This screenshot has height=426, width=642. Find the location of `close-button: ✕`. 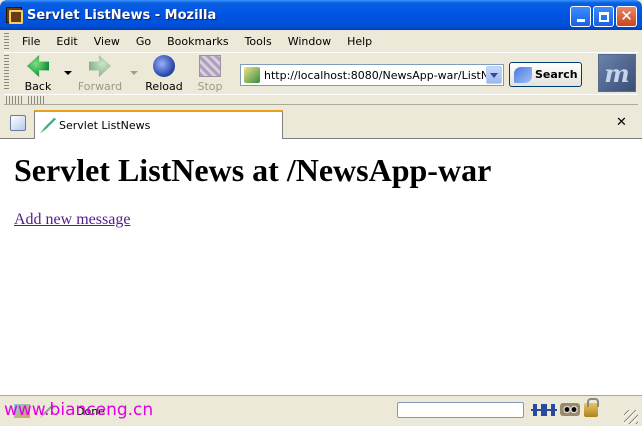

close-button: ✕ is located at coordinates (626, 16).